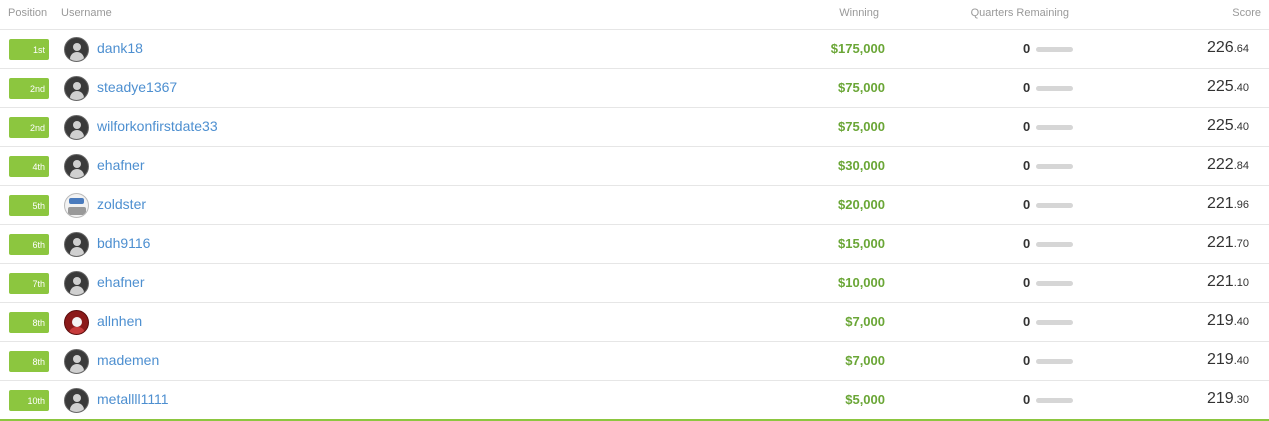 The height and width of the screenshot is (421, 1269). What do you see at coordinates (857, 48) in the screenshot?
I see `winning-amount: $175,000` at bounding box center [857, 48].